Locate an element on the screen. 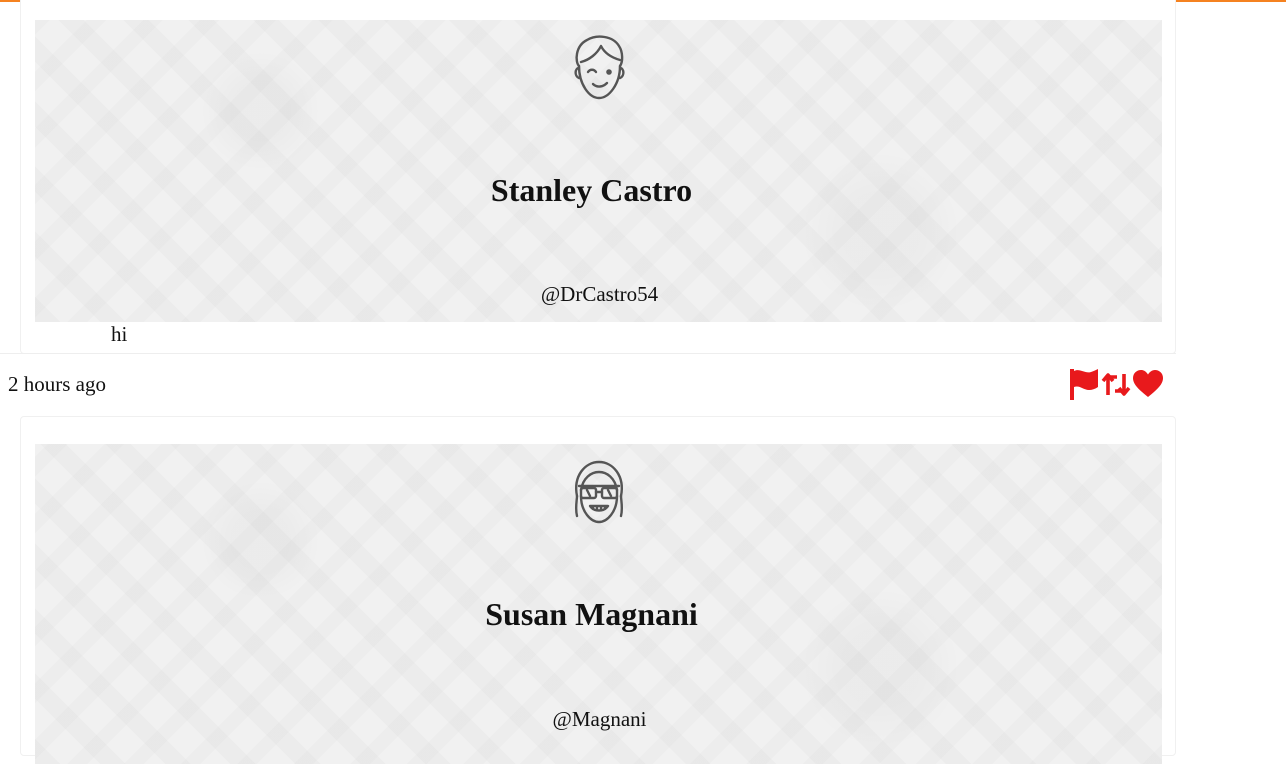 The height and width of the screenshot is (764, 1286). sunglasses-girl-avatar-icon is located at coordinates (599, 492).